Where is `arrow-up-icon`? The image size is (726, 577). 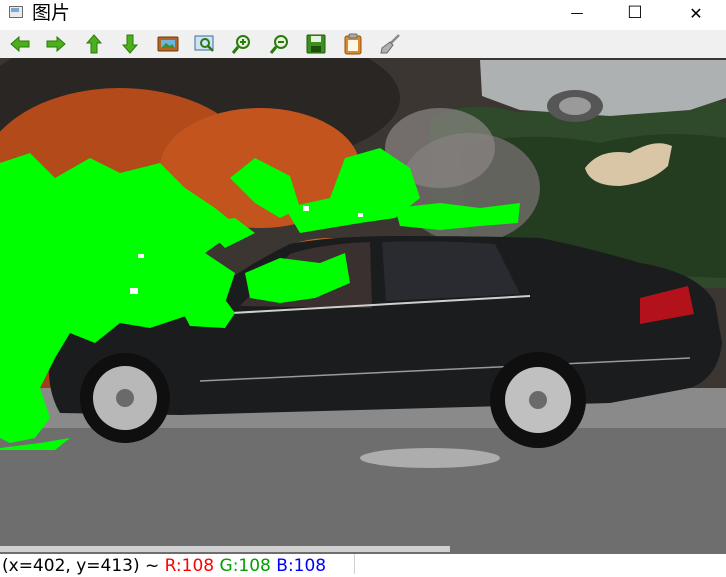
arrow-up-icon is located at coordinates (94, 44).